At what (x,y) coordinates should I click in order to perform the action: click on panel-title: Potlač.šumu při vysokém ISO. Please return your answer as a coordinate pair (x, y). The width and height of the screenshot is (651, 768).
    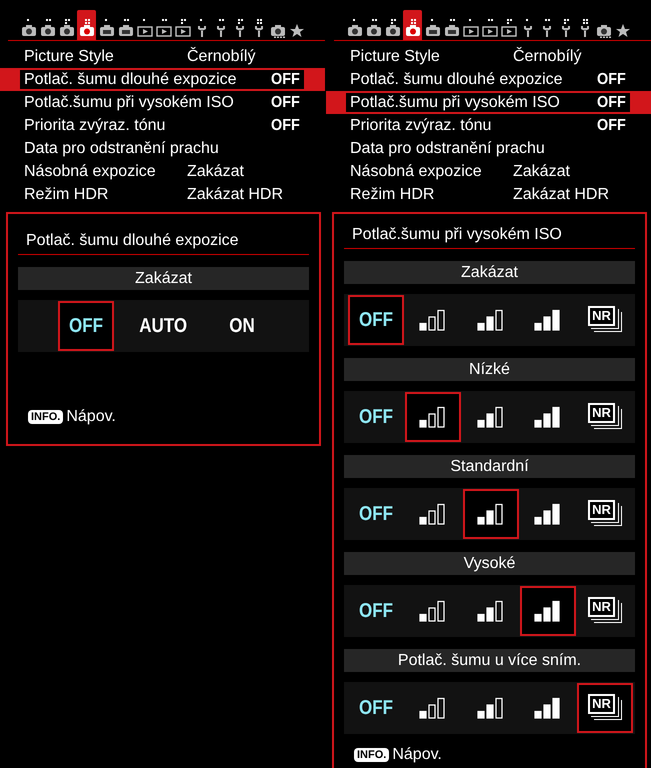
    Looking at the image, I should click on (489, 231).